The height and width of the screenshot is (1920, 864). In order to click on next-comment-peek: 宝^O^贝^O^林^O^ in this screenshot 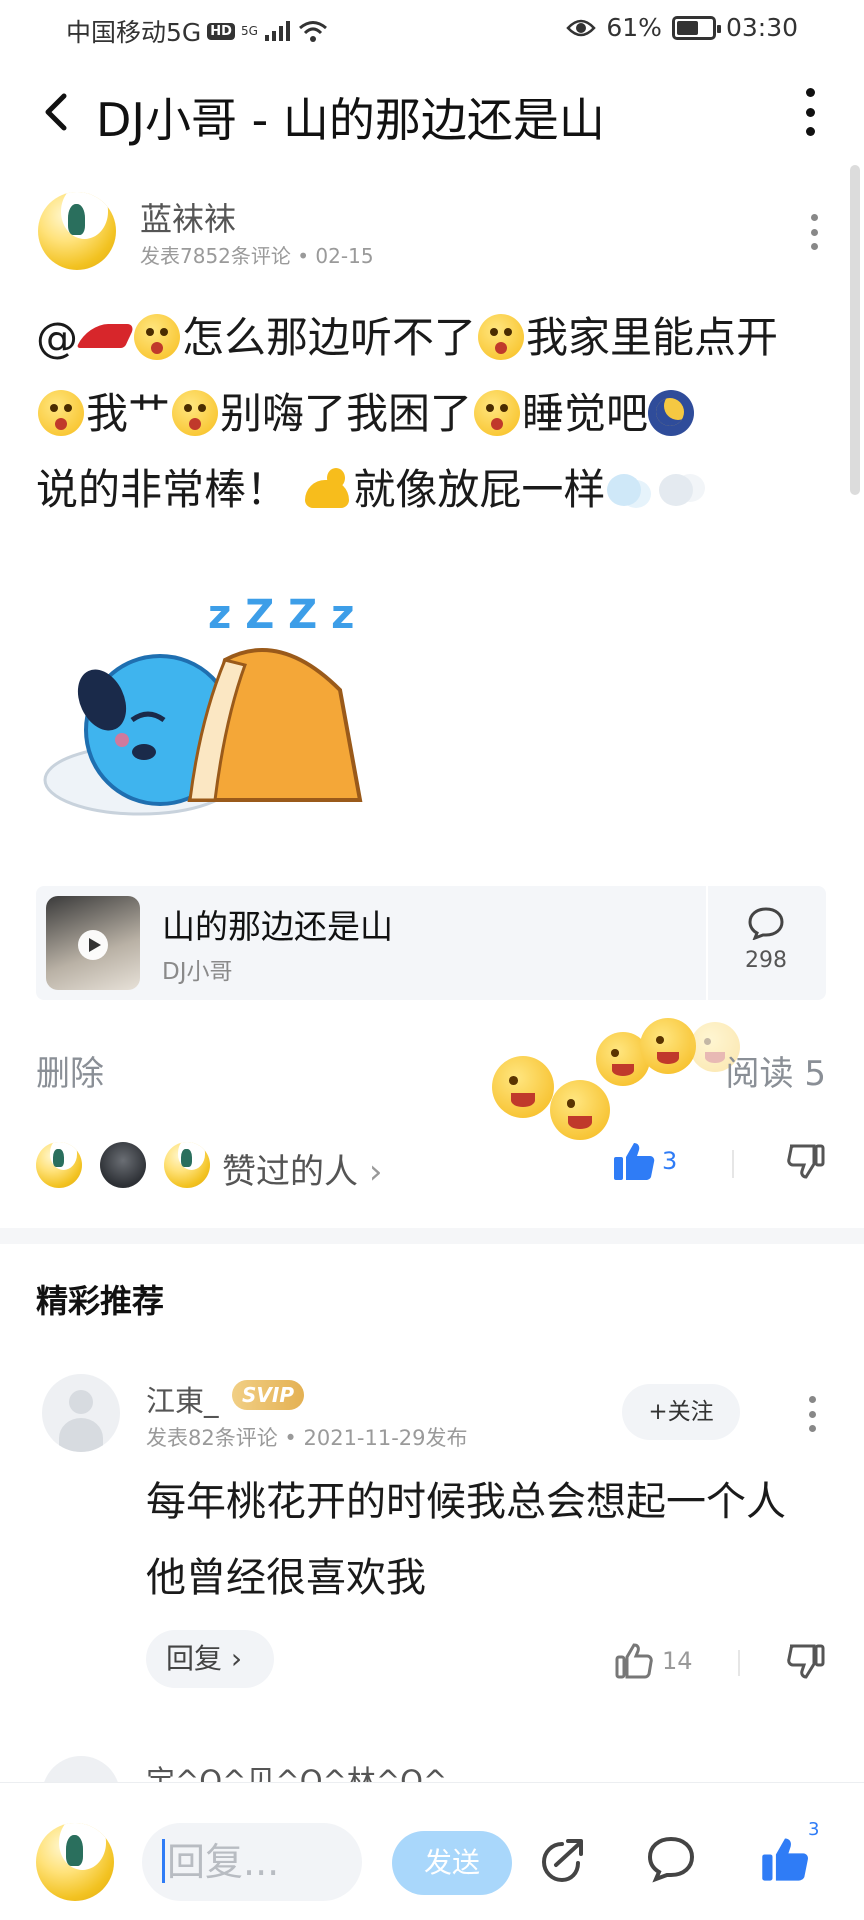, I will do `click(431, 1769)`.